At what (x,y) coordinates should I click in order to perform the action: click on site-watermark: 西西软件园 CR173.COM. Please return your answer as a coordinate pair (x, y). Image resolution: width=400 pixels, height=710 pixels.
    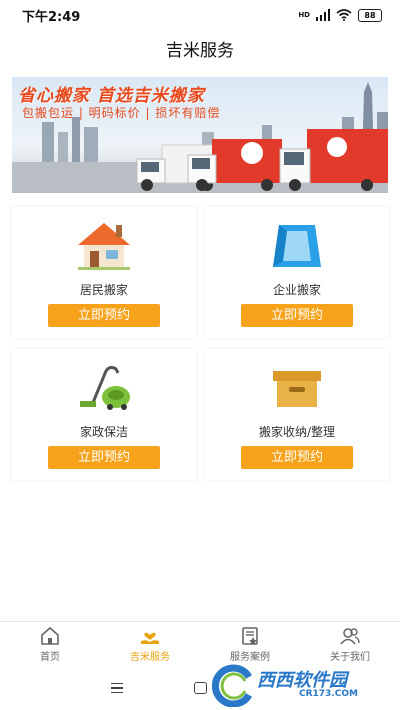
    Looking at the image, I should click on (300, 685).